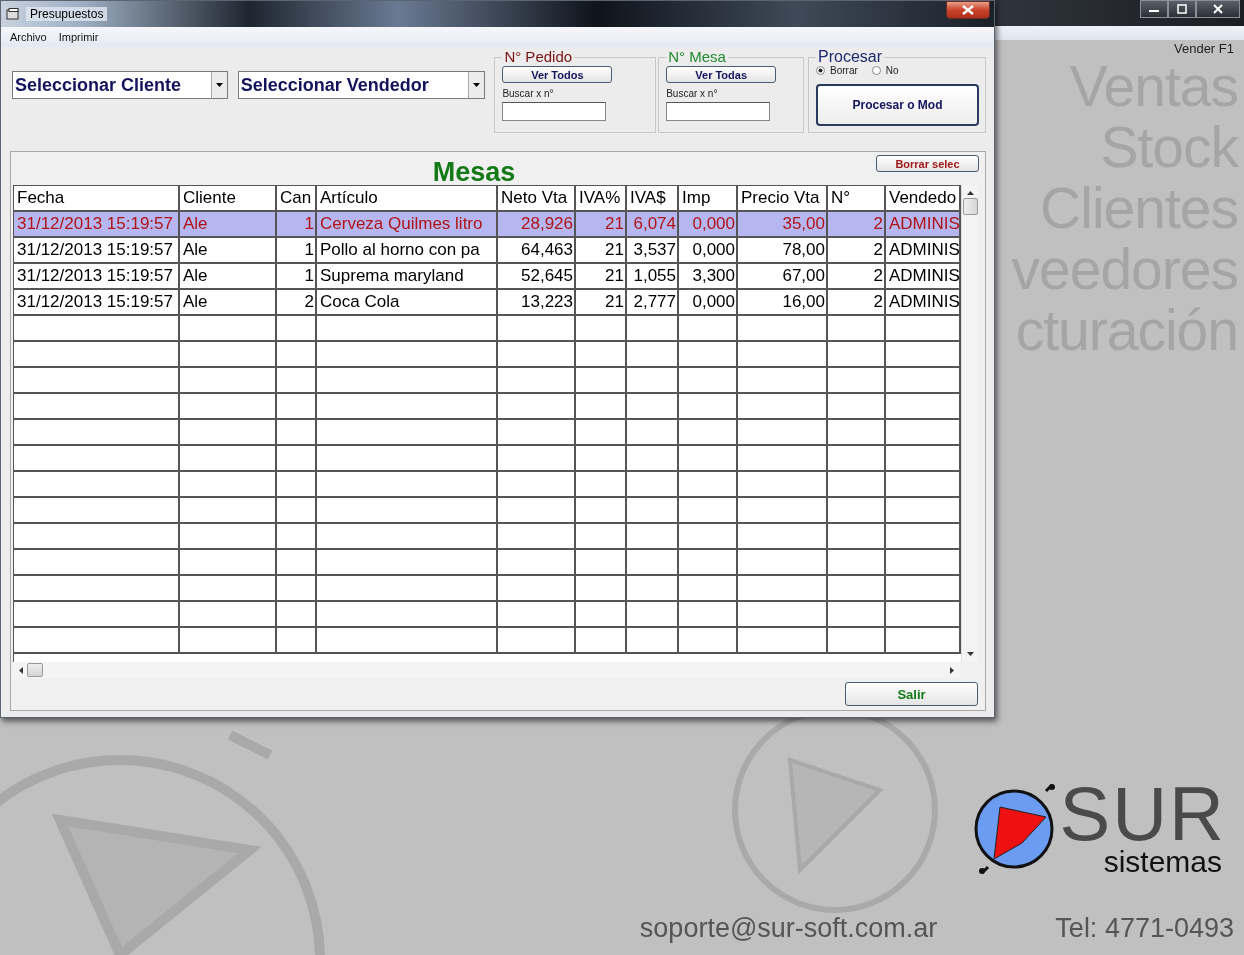  I want to click on close-icon, so click(1218, 9).